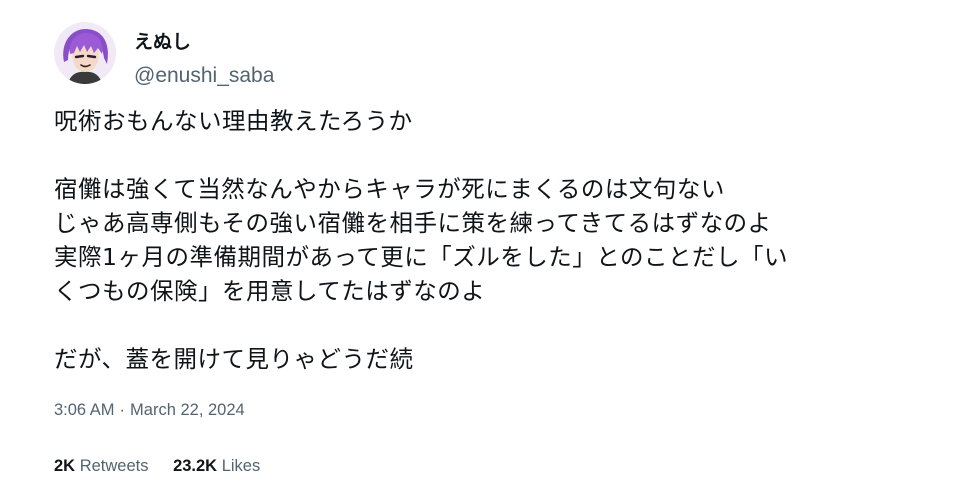 Image resolution: width=960 pixels, height=502 pixels. Describe the element at coordinates (84, 410) in the screenshot. I see `tweet-time: 3:06 AM` at that location.